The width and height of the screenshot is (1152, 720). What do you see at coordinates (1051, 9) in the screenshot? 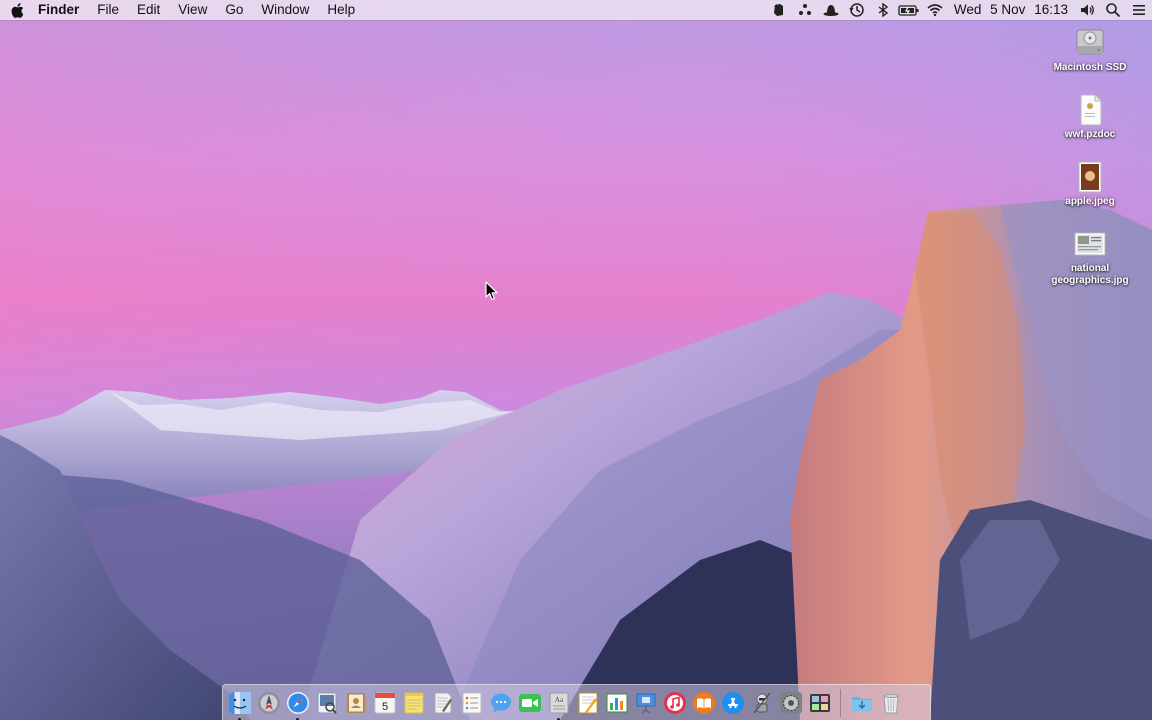
I see `clock-time: 16:13` at bounding box center [1051, 9].